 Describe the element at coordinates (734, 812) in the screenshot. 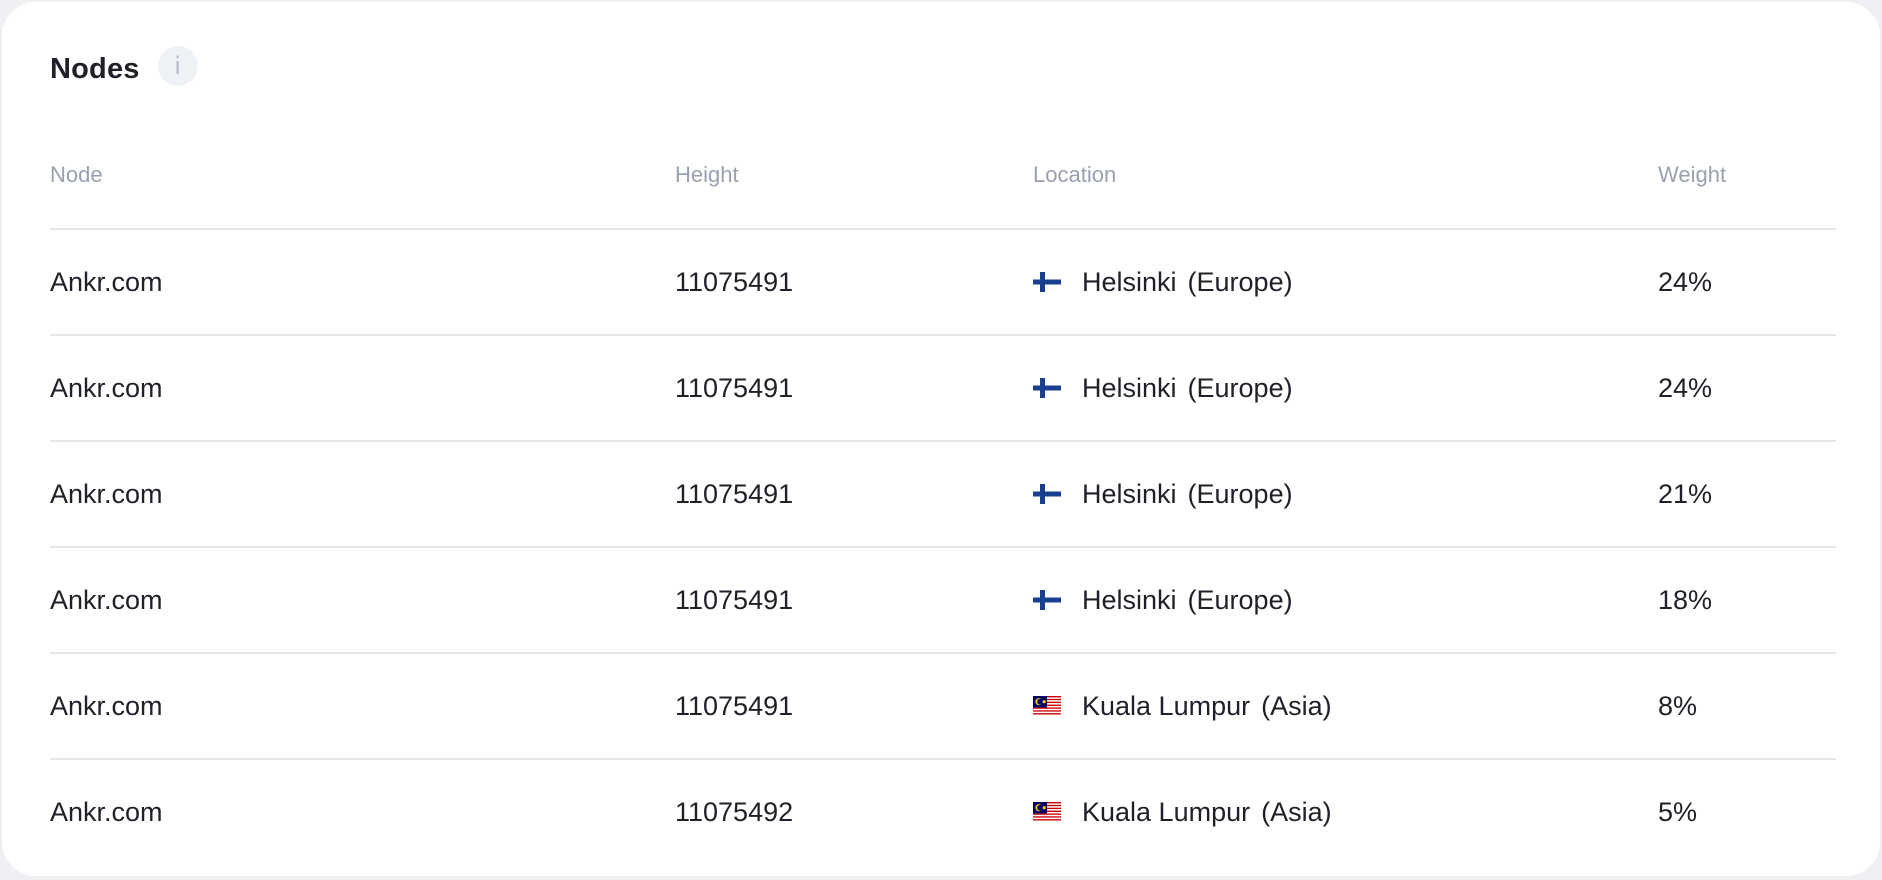

I see `node-height: 11075492` at that location.